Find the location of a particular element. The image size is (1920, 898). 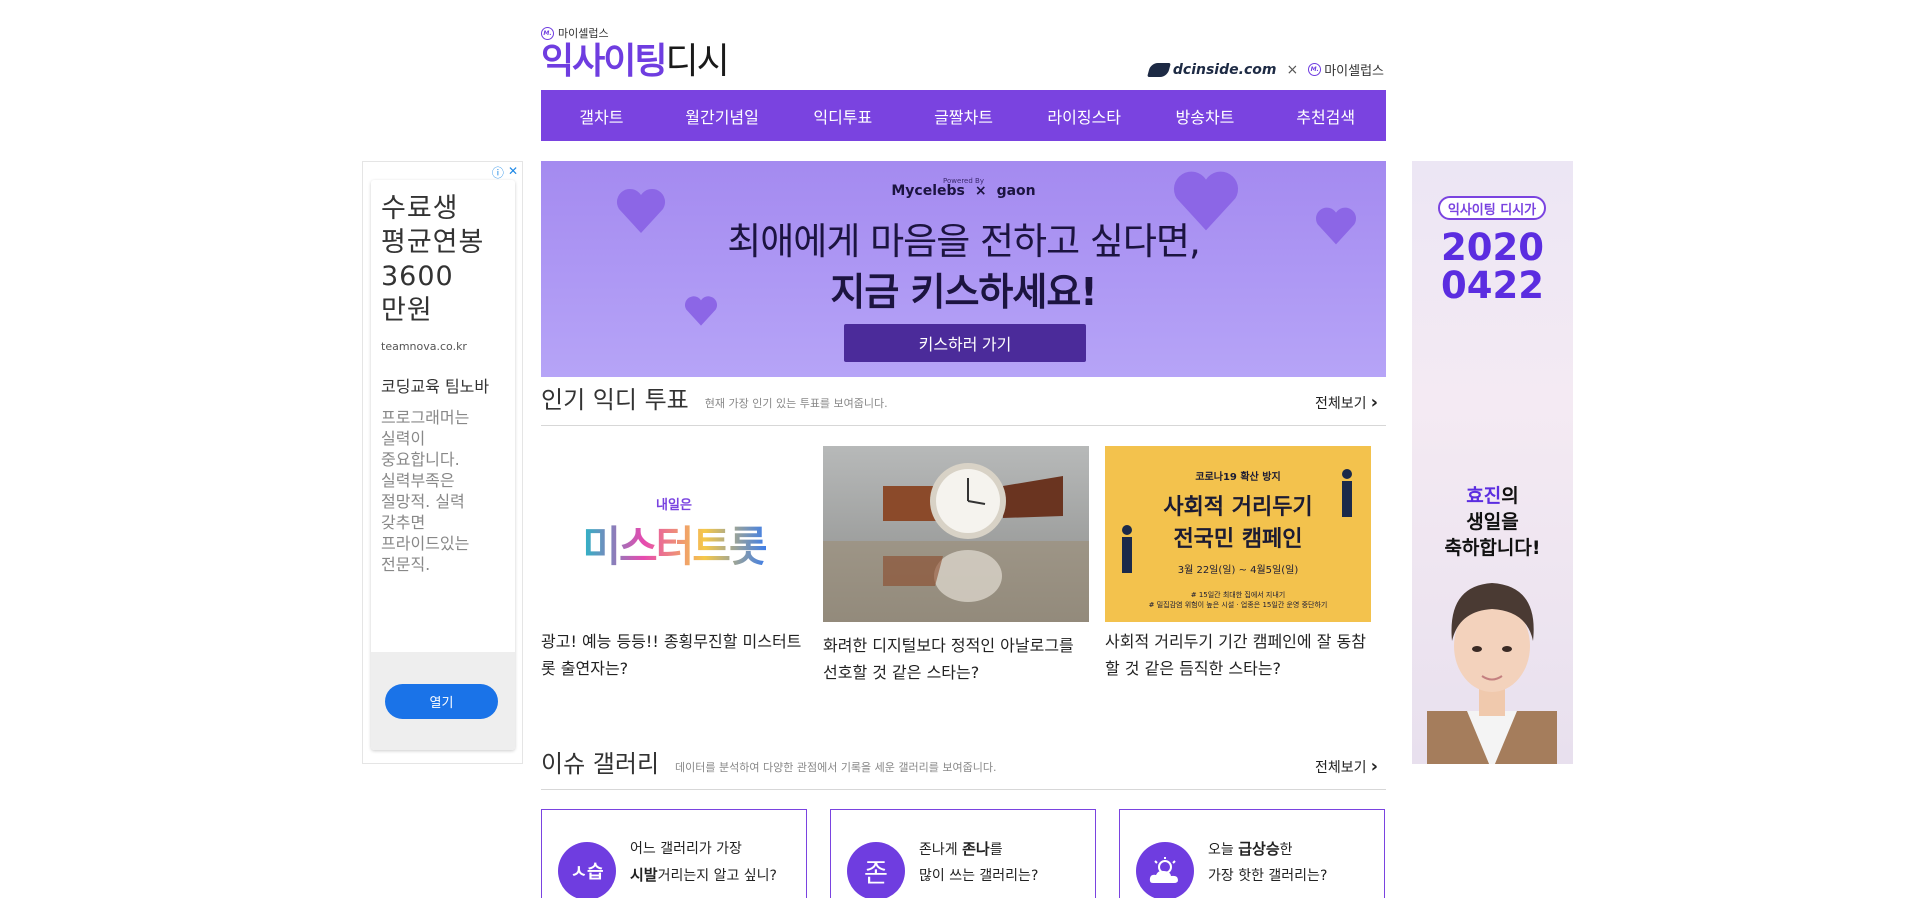

ad-wish-suffix: 의 is located at coordinates (1510, 496).